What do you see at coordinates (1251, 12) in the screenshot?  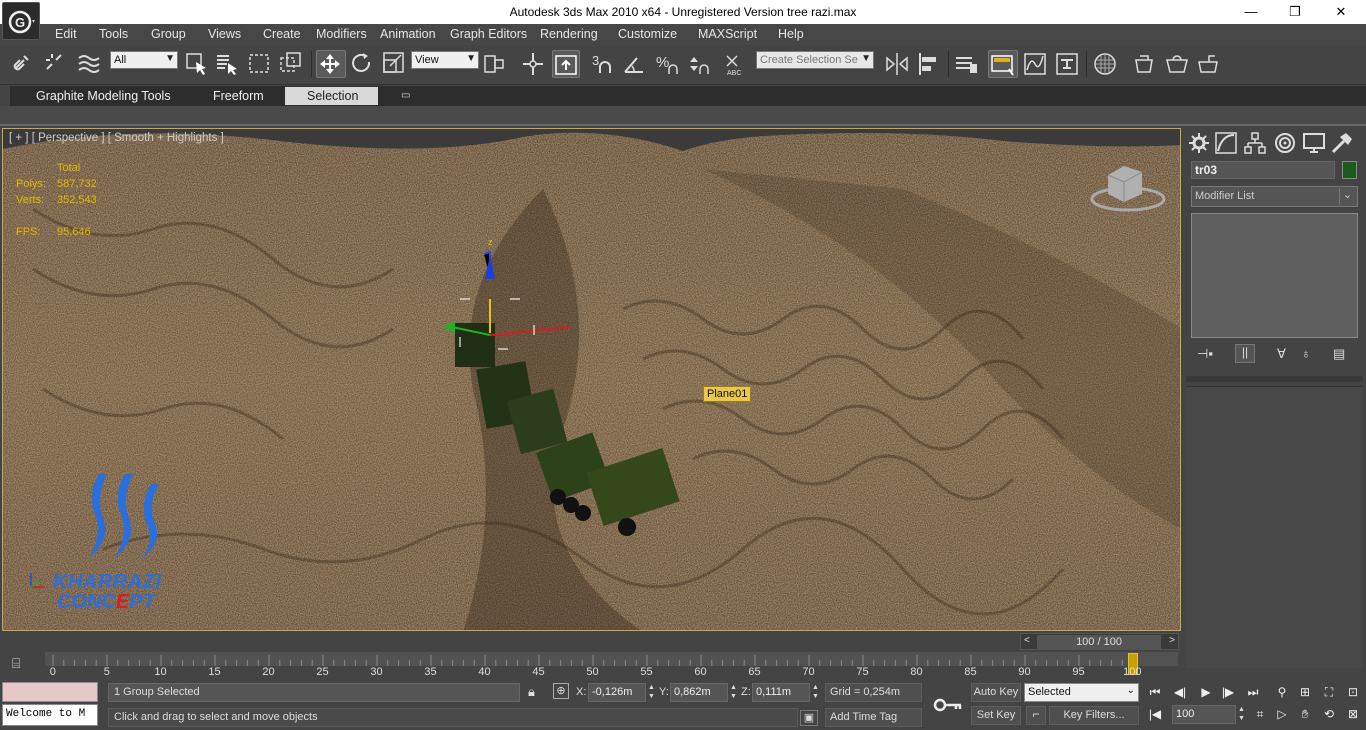 I see `minimize-button: —` at bounding box center [1251, 12].